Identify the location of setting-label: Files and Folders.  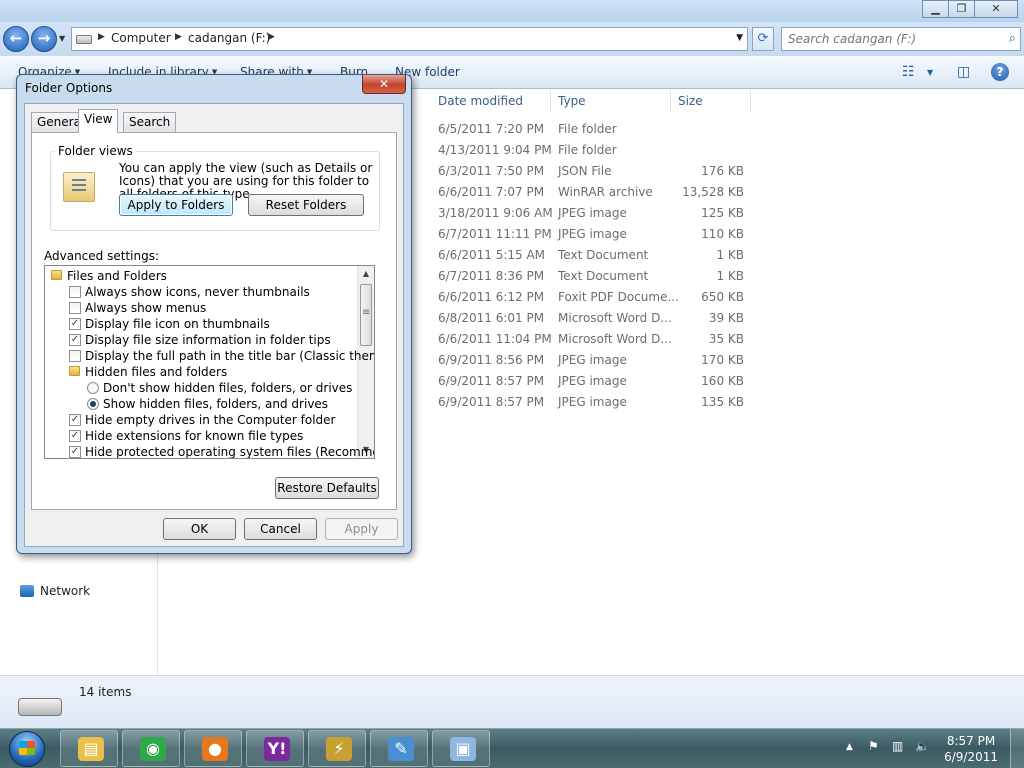
(117, 276).